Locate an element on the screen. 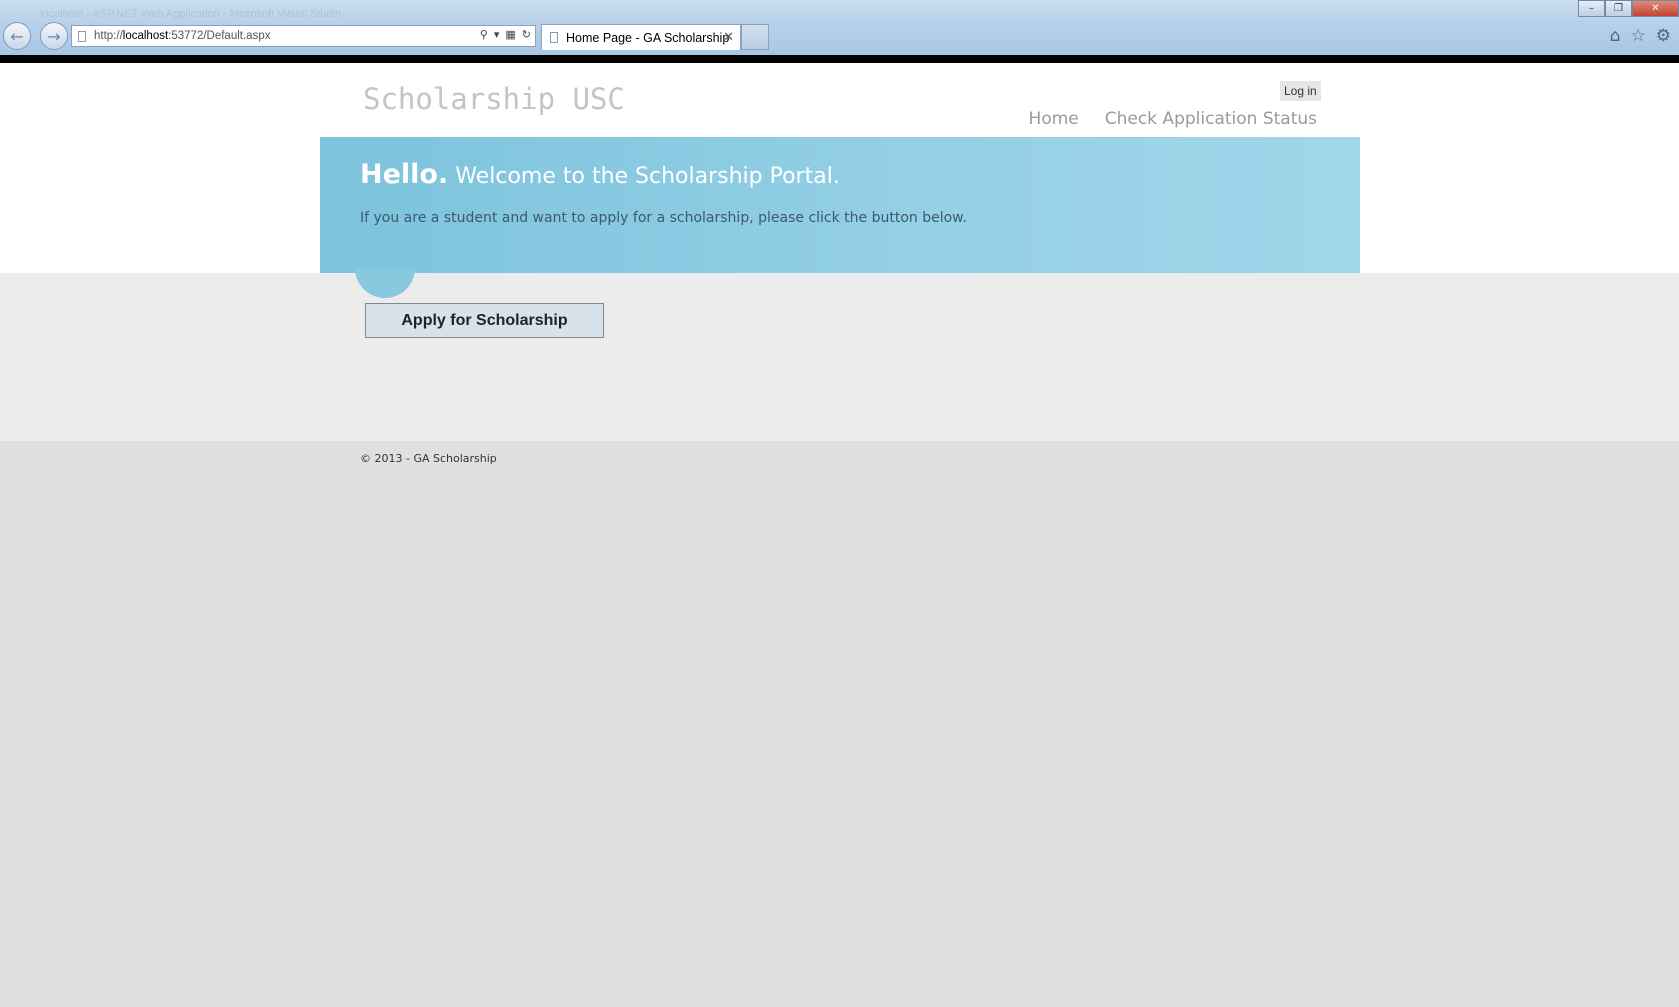 Image resolution: width=1679 pixels, height=1007 pixels. arrow-right-icon: → is located at coordinates (54, 36).